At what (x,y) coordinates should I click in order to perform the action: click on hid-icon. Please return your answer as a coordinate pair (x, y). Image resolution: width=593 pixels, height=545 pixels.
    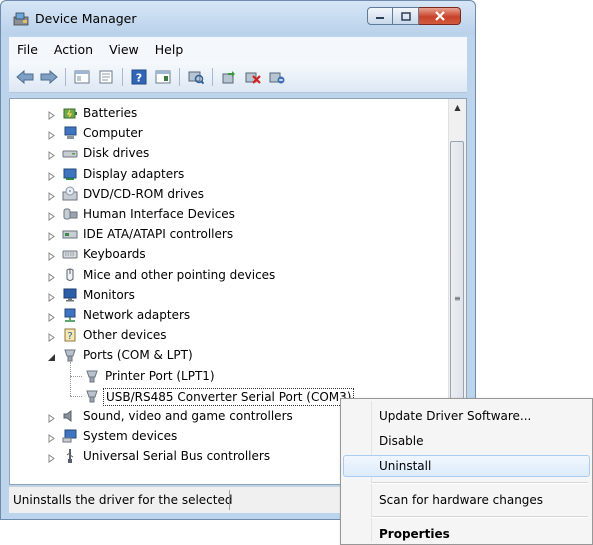
    Looking at the image, I should click on (70, 214).